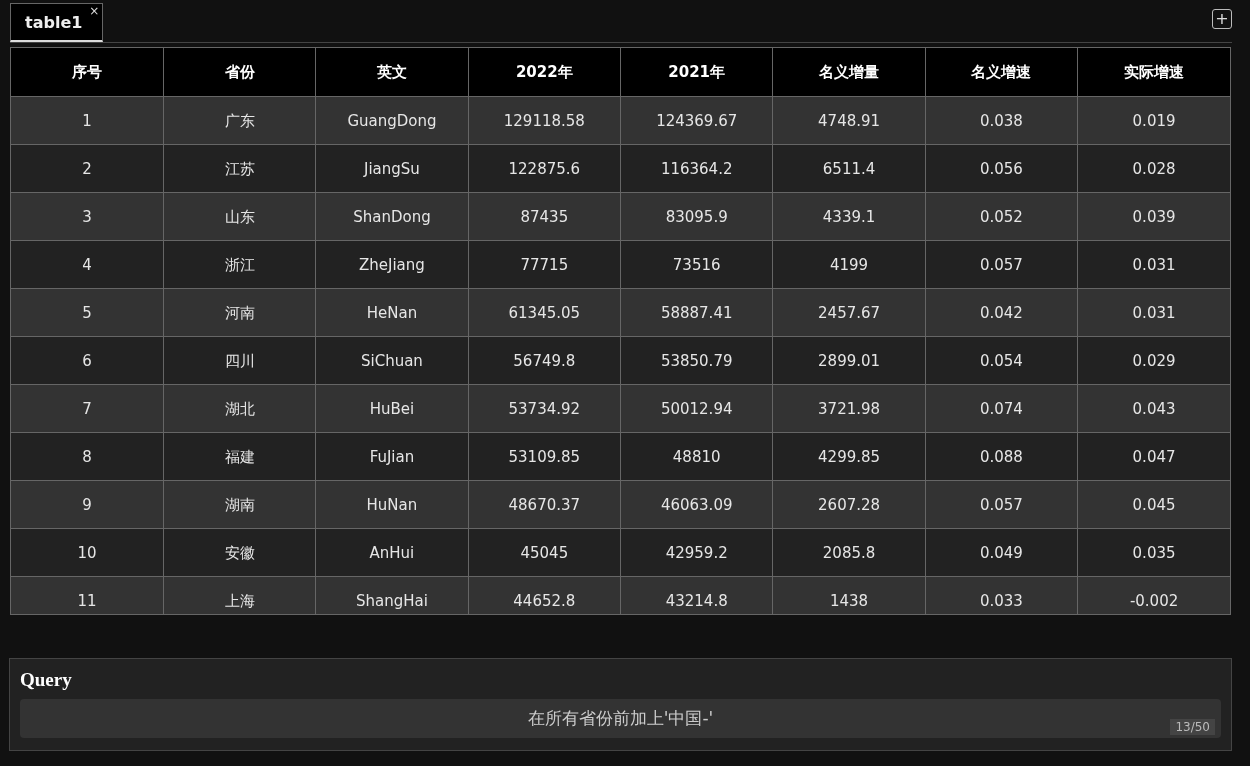 This screenshot has height=766, width=1250. Describe the element at coordinates (1153, 595) in the screenshot. I see `table-cell: -0.002` at that location.